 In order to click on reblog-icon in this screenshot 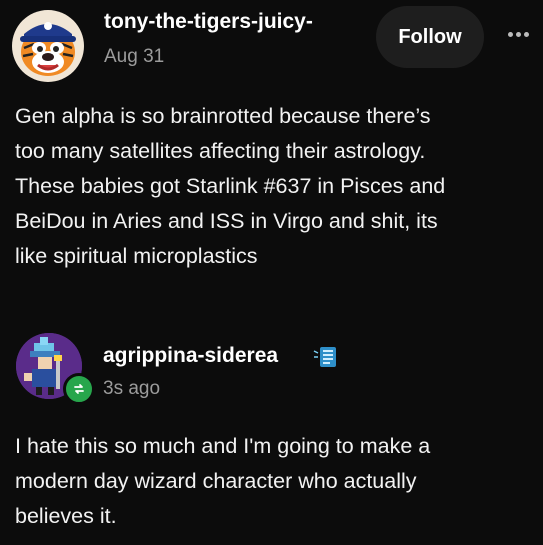, I will do `click(79, 389)`.